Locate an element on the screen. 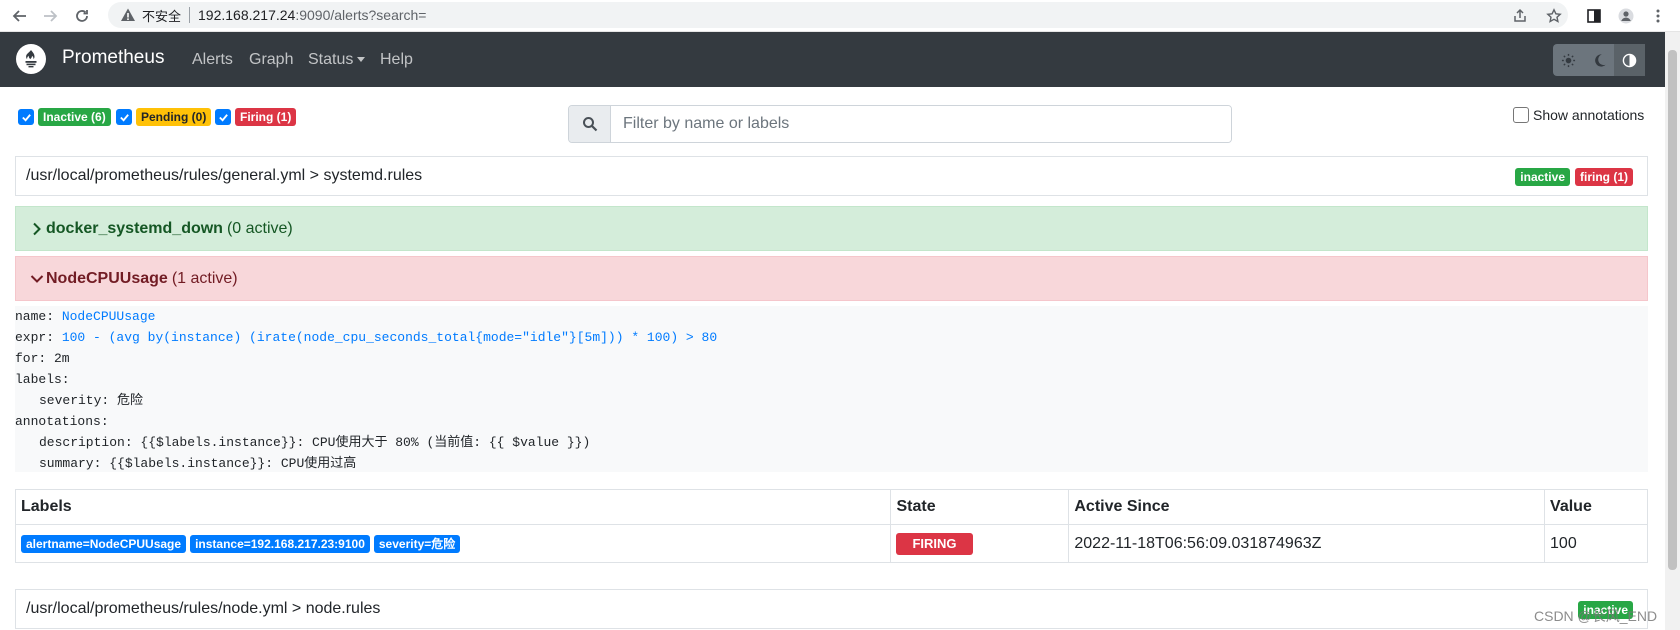 The height and width of the screenshot is (630, 1680). firing-count-badge: Firing (1) is located at coordinates (266, 117).